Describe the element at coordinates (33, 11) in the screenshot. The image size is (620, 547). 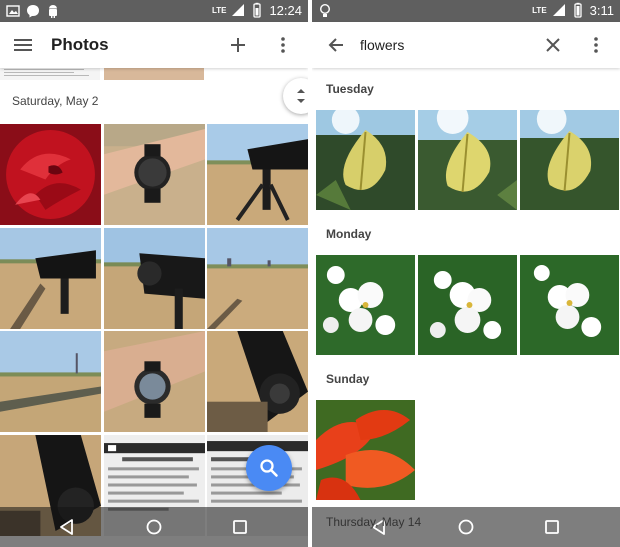
I see `messenger-notification-icon` at that location.